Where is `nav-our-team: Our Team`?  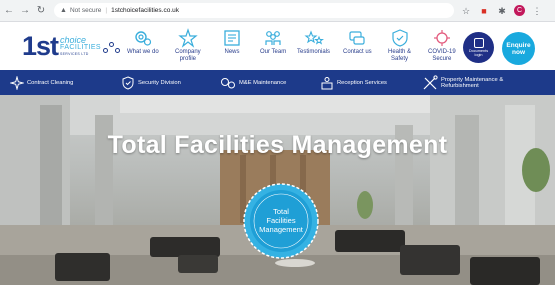 nav-our-team: Our Team is located at coordinates (273, 42).